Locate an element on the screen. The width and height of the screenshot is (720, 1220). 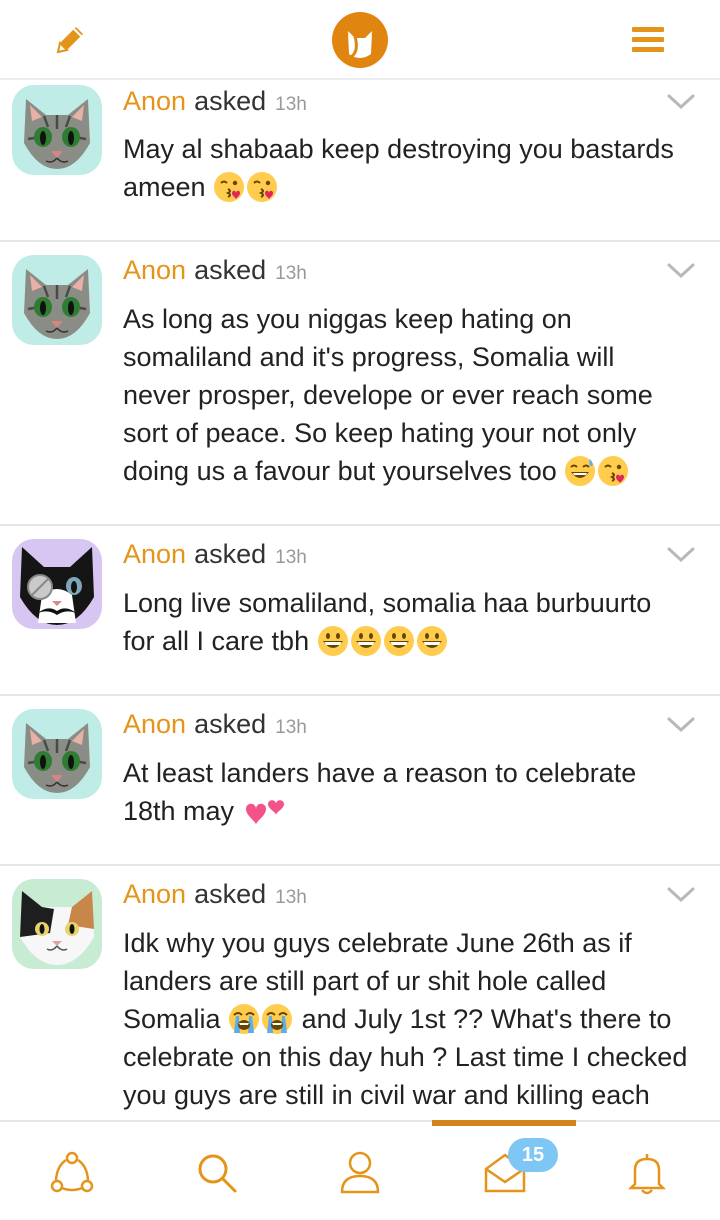
hamburger-menu-icon is located at coordinates (648, 40).